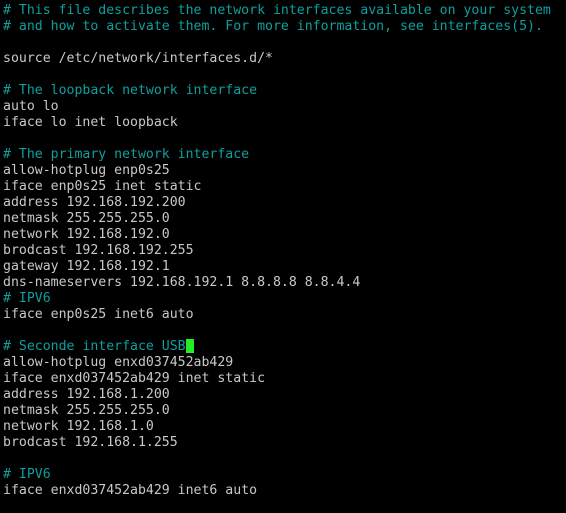 This screenshot has width=566, height=513. What do you see at coordinates (31, 106) in the screenshot?
I see `terminal-line-text: auto lo` at bounding box center [31, 106].